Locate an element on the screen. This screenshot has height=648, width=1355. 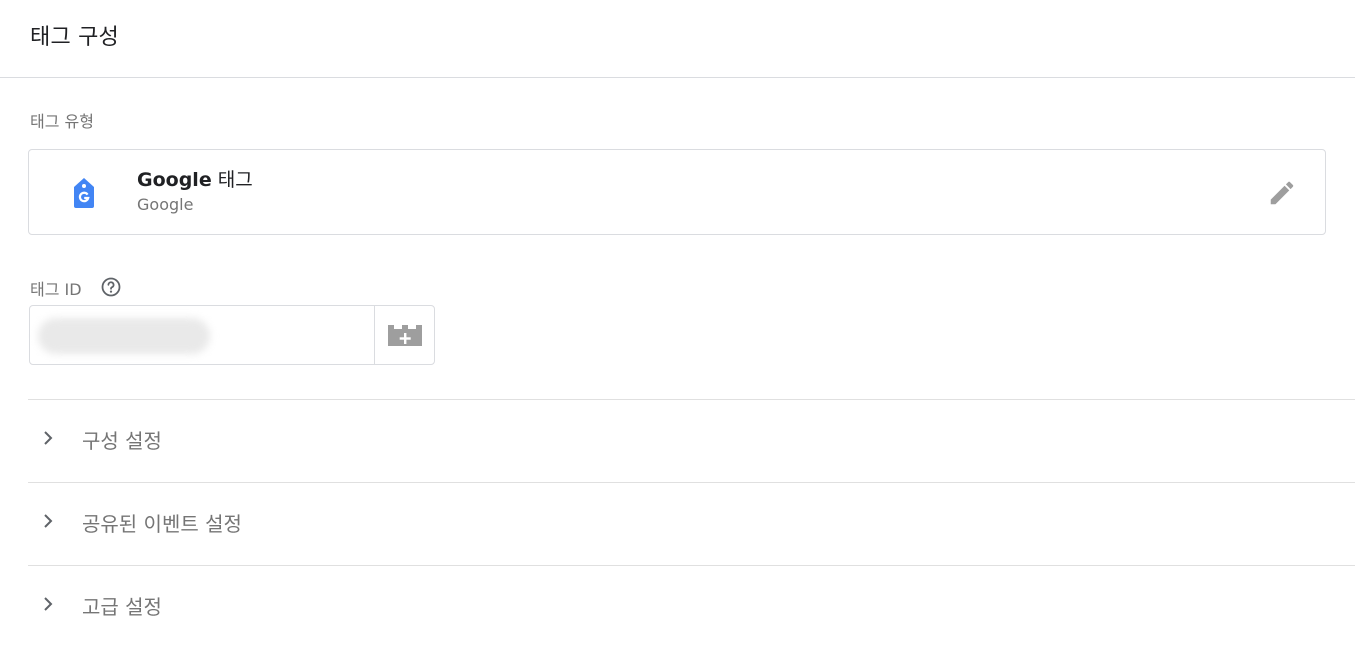
tag-type-name: Google 태그 is located at coordinates (195, 178).